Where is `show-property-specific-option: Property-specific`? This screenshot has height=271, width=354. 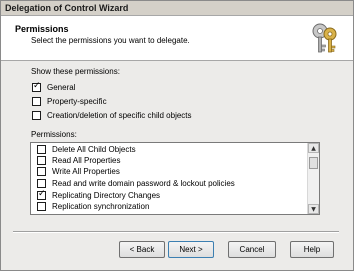 show-property-specific-option: Property-specific is located at coordinates (69, 101).